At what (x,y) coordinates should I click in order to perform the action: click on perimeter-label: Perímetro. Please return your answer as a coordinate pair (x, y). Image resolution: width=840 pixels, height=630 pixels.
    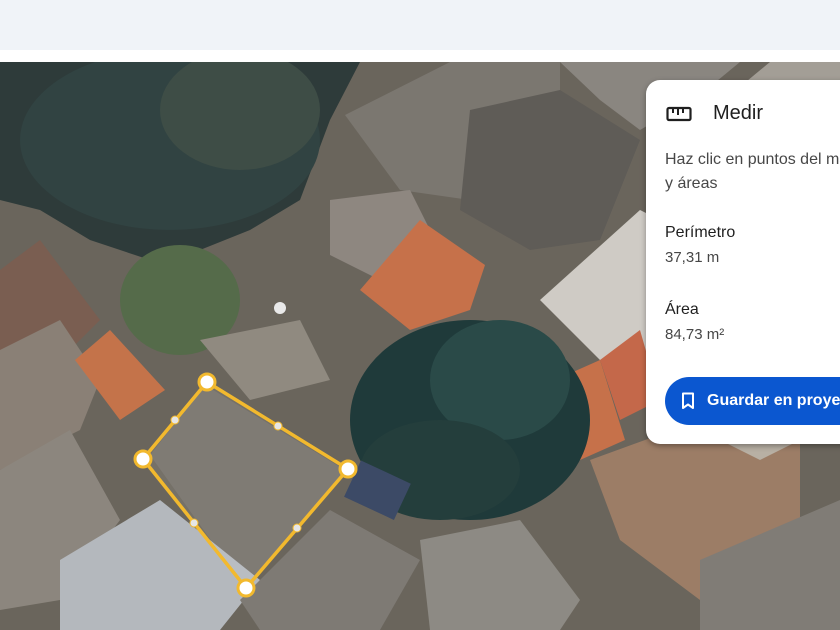
    Looking at the image, I should click on (700, 232).